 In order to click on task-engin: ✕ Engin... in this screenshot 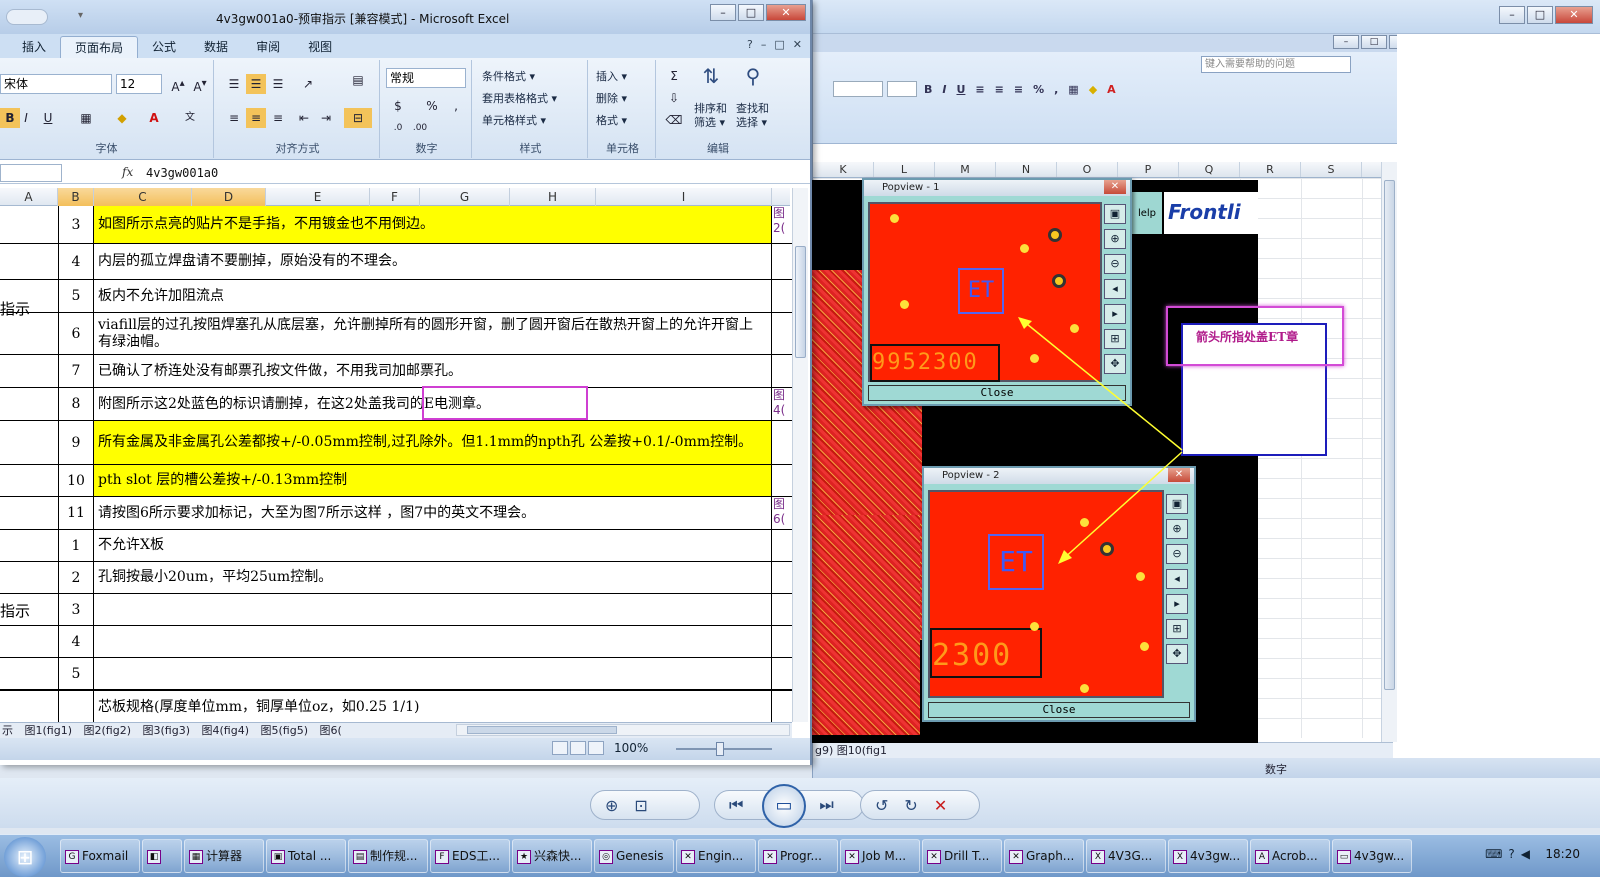, I will do `click(716, 856)`.